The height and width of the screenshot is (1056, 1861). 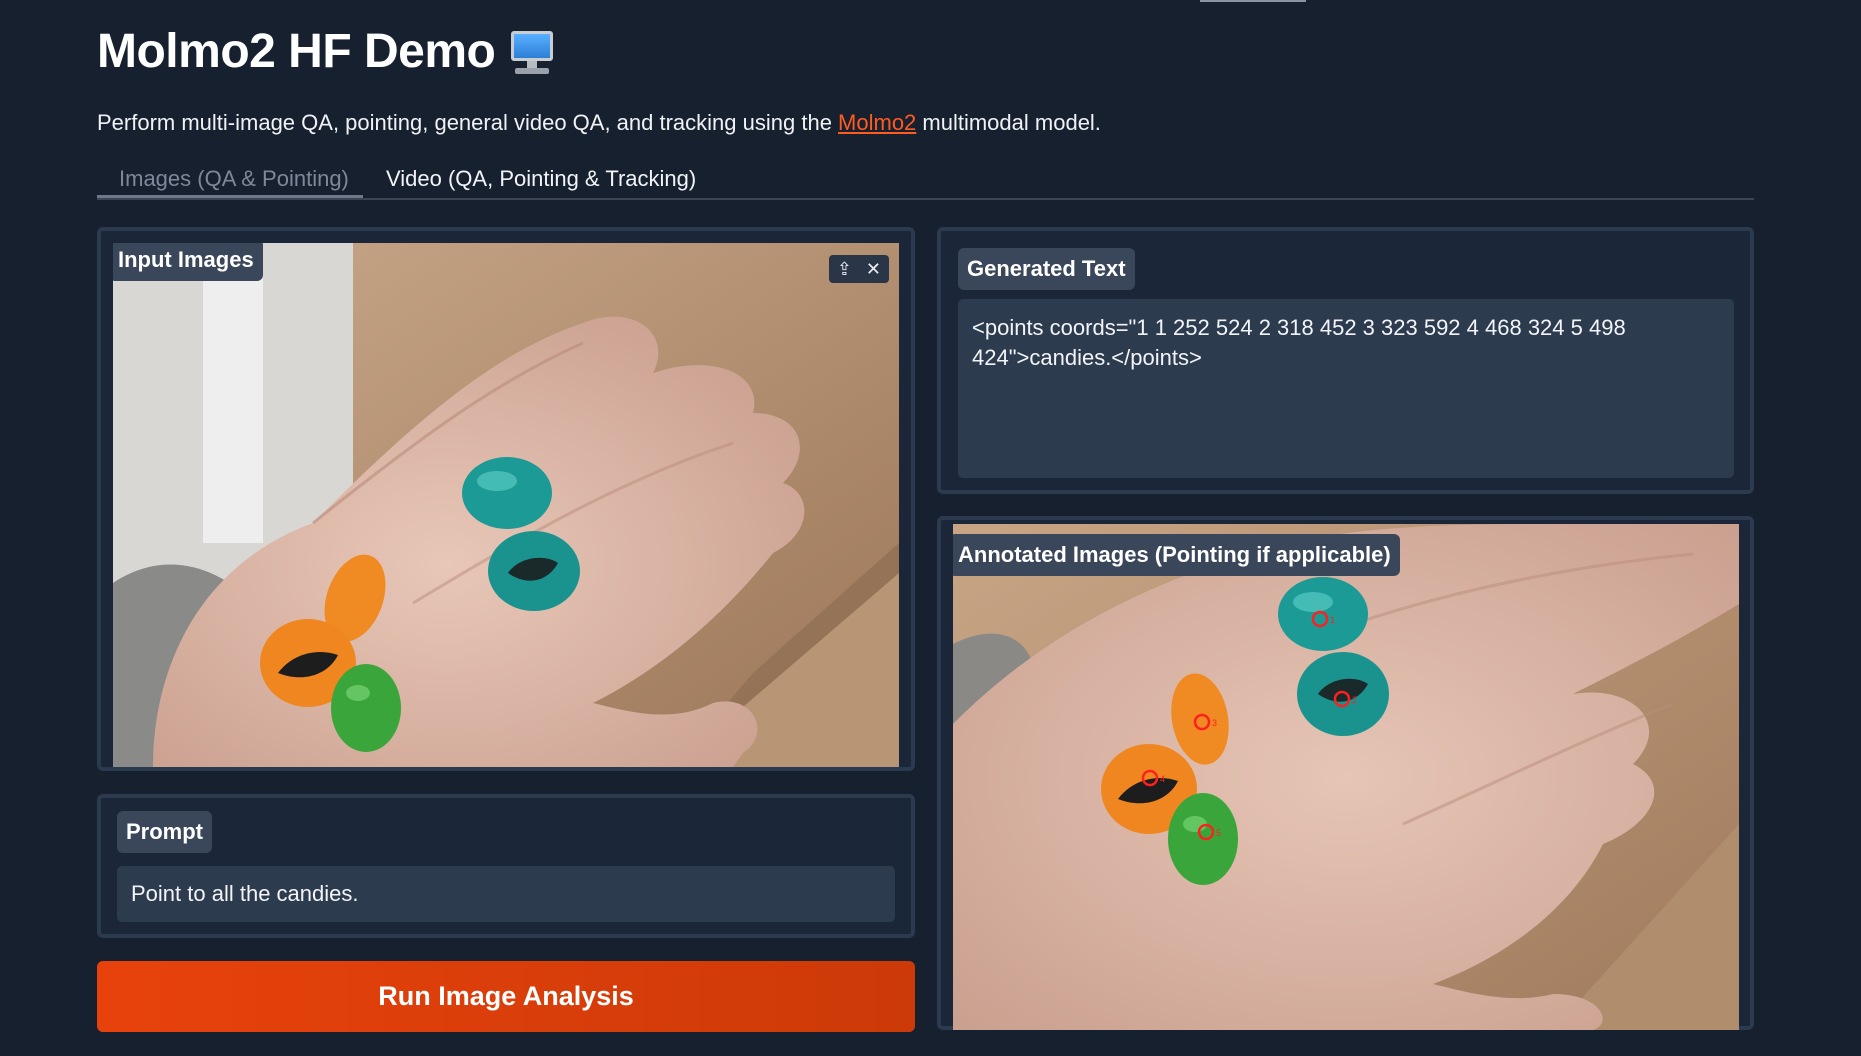 I want to click on description-text-end: multimodal model., so click(x=1008, y=122).